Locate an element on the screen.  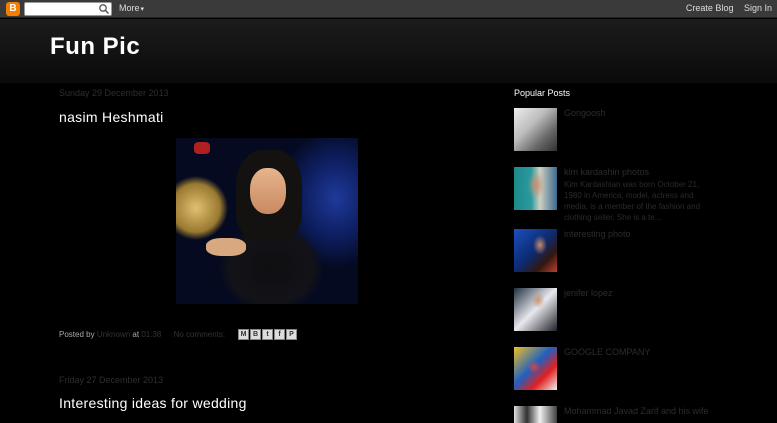
post-time-link: 01:38 is located at coordinates (151, 334).